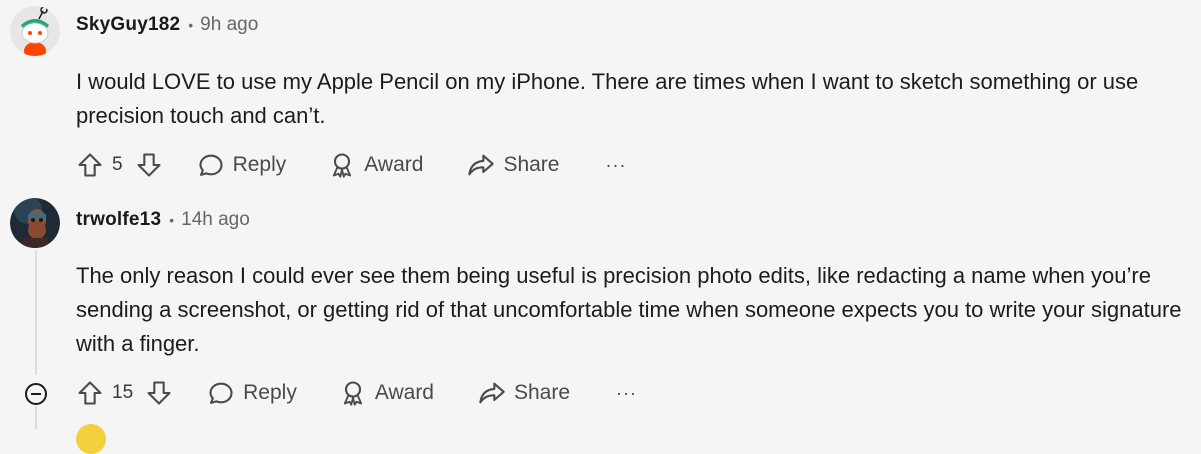 This screenshot has width=1201, height=454. Describe the element at coordinates (35, 31) in the screenshot. I see `snoo-avatar-icon` at that location.